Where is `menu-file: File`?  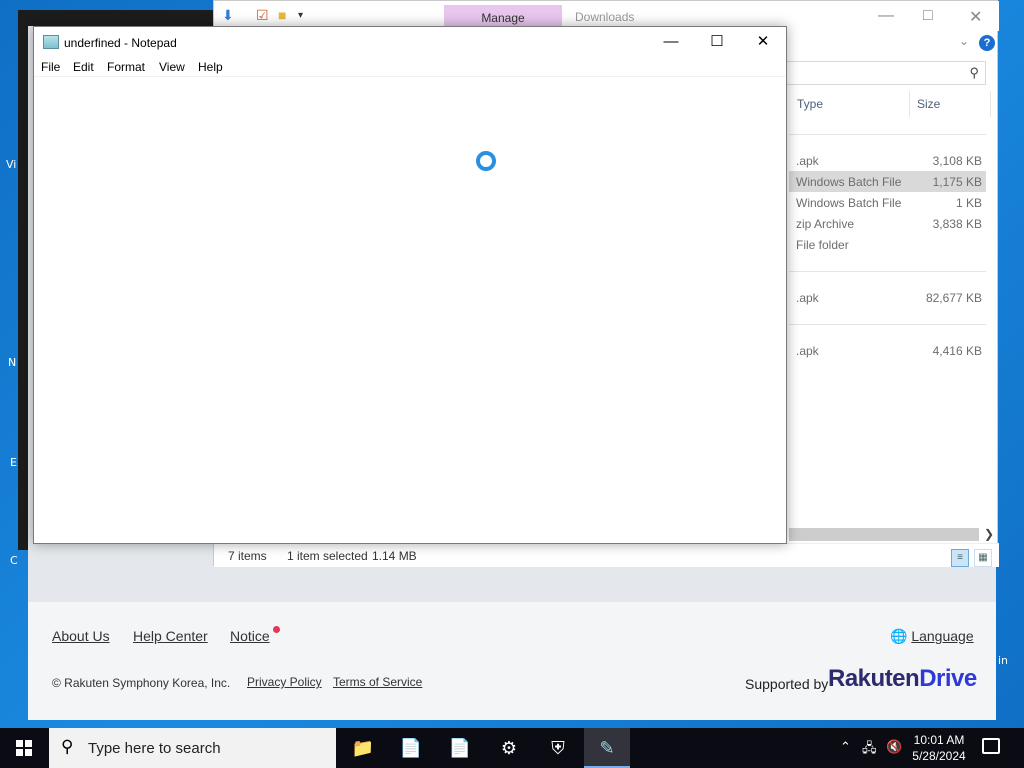
menu-file: File is located at coordinates (50, 67).